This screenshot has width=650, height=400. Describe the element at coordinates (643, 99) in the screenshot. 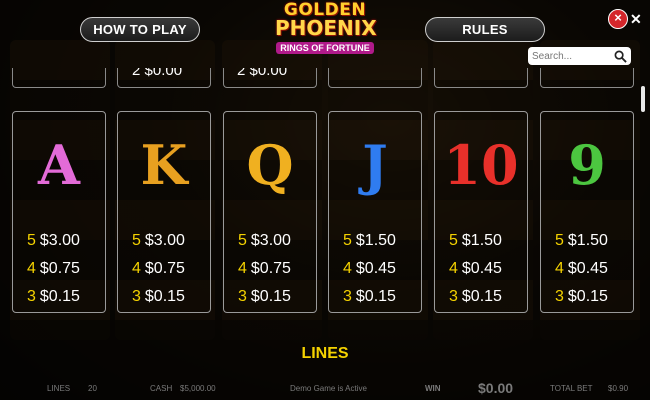

I see `scrollbar-thumb` at that location.